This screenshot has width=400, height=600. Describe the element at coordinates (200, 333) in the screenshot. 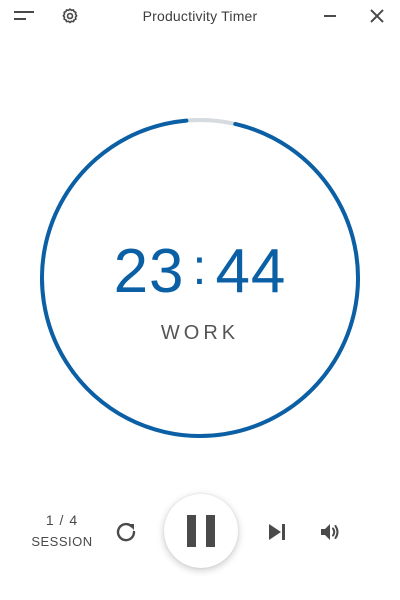

I see `timer-mode-label: WORK` at that location.